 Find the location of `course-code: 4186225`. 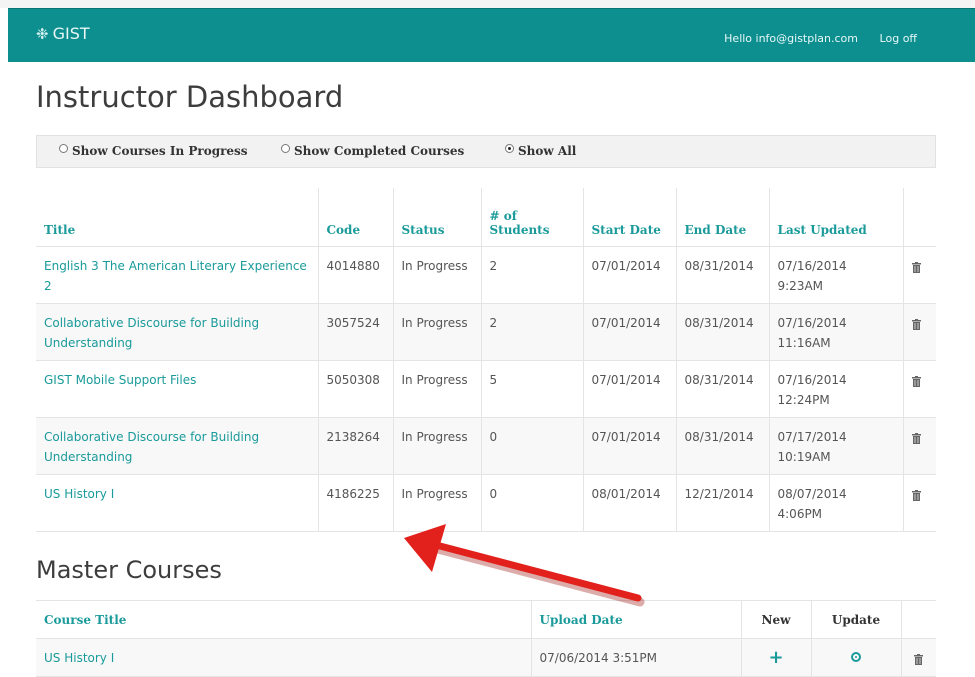

course-code: 4186225 is located at coordinates (356, 503).